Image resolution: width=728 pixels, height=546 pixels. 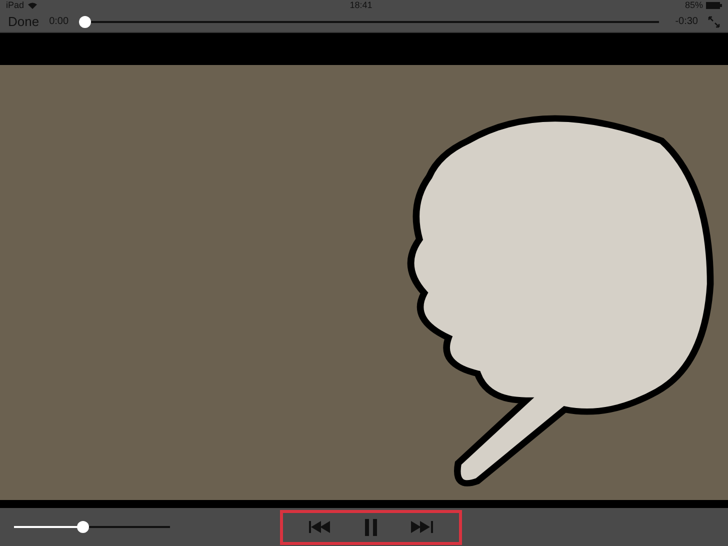 I want to click on next-track-icon, so click(x=422, y=527).